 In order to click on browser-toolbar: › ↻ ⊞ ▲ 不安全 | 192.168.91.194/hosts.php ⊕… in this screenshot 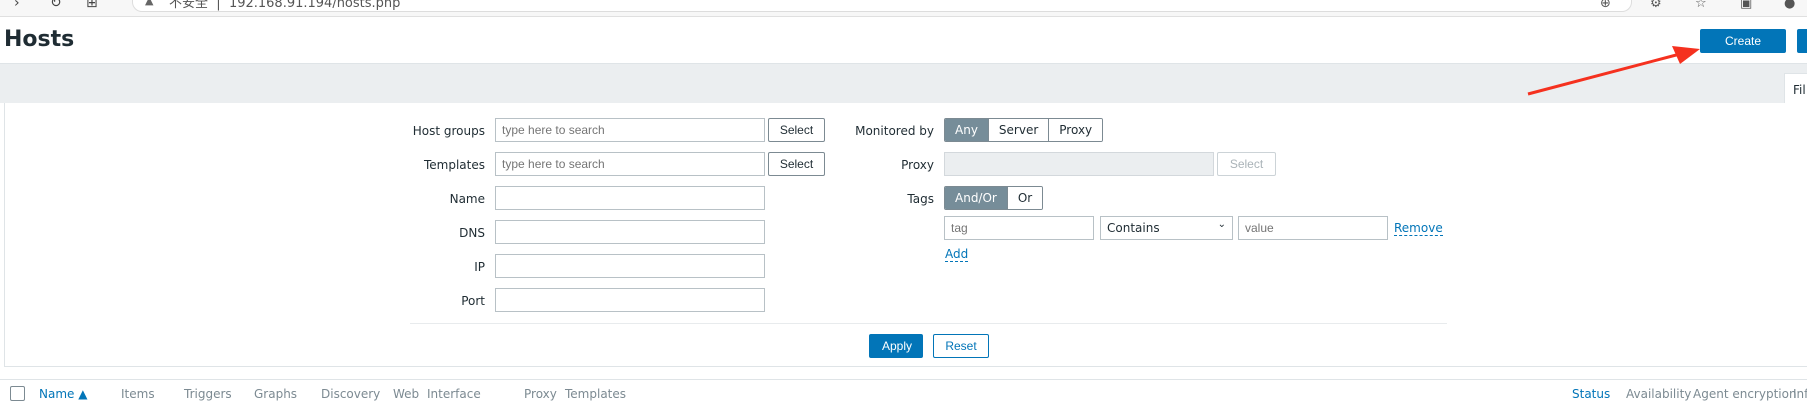, I will do `click(903, 8)`.